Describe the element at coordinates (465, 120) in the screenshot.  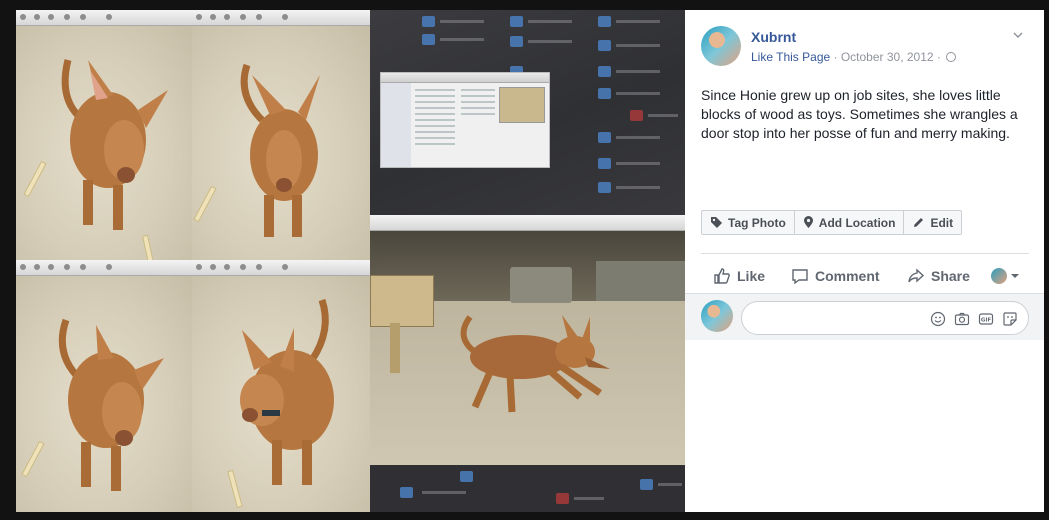
I see `finder-window` at that location.